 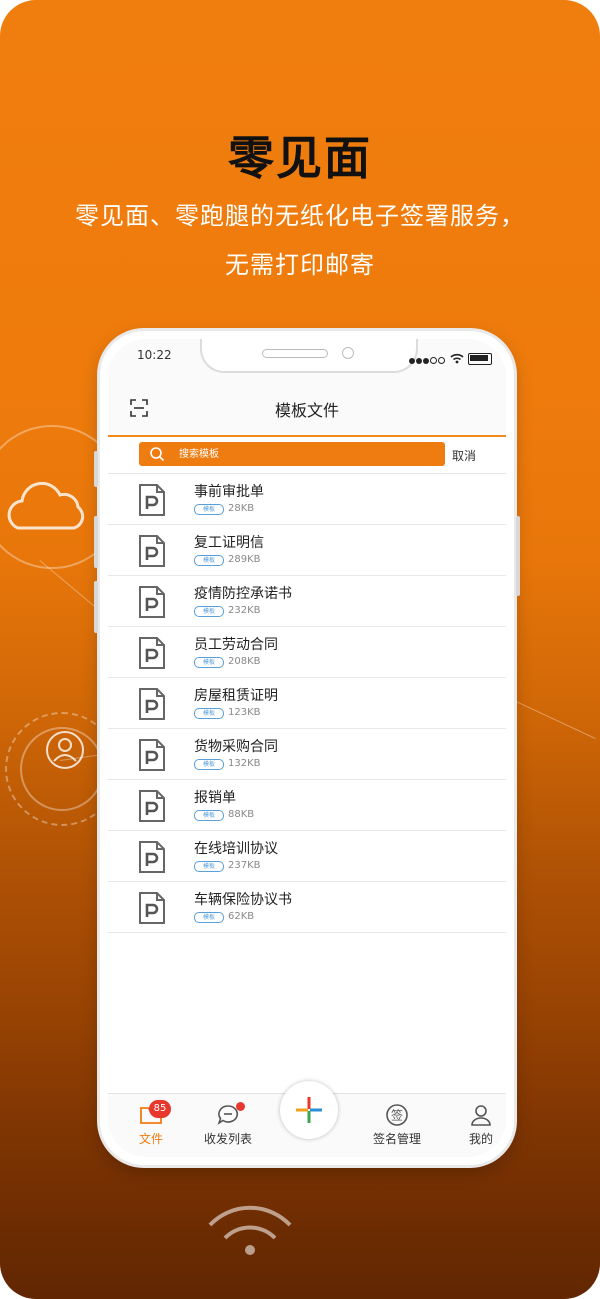 I want to click on status-bar: 10:22, so click(x=307, y=359).